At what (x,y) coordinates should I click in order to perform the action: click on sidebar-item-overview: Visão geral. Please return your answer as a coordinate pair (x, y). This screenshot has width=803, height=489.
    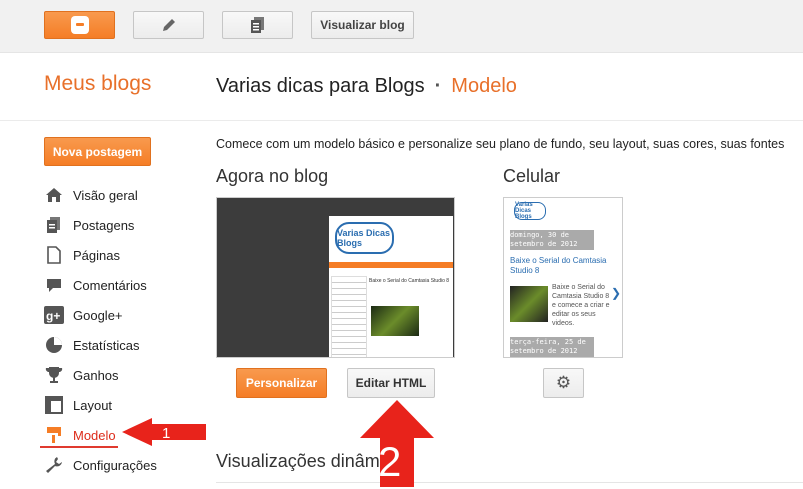
    Looking at the image, I should click on (129, 195).